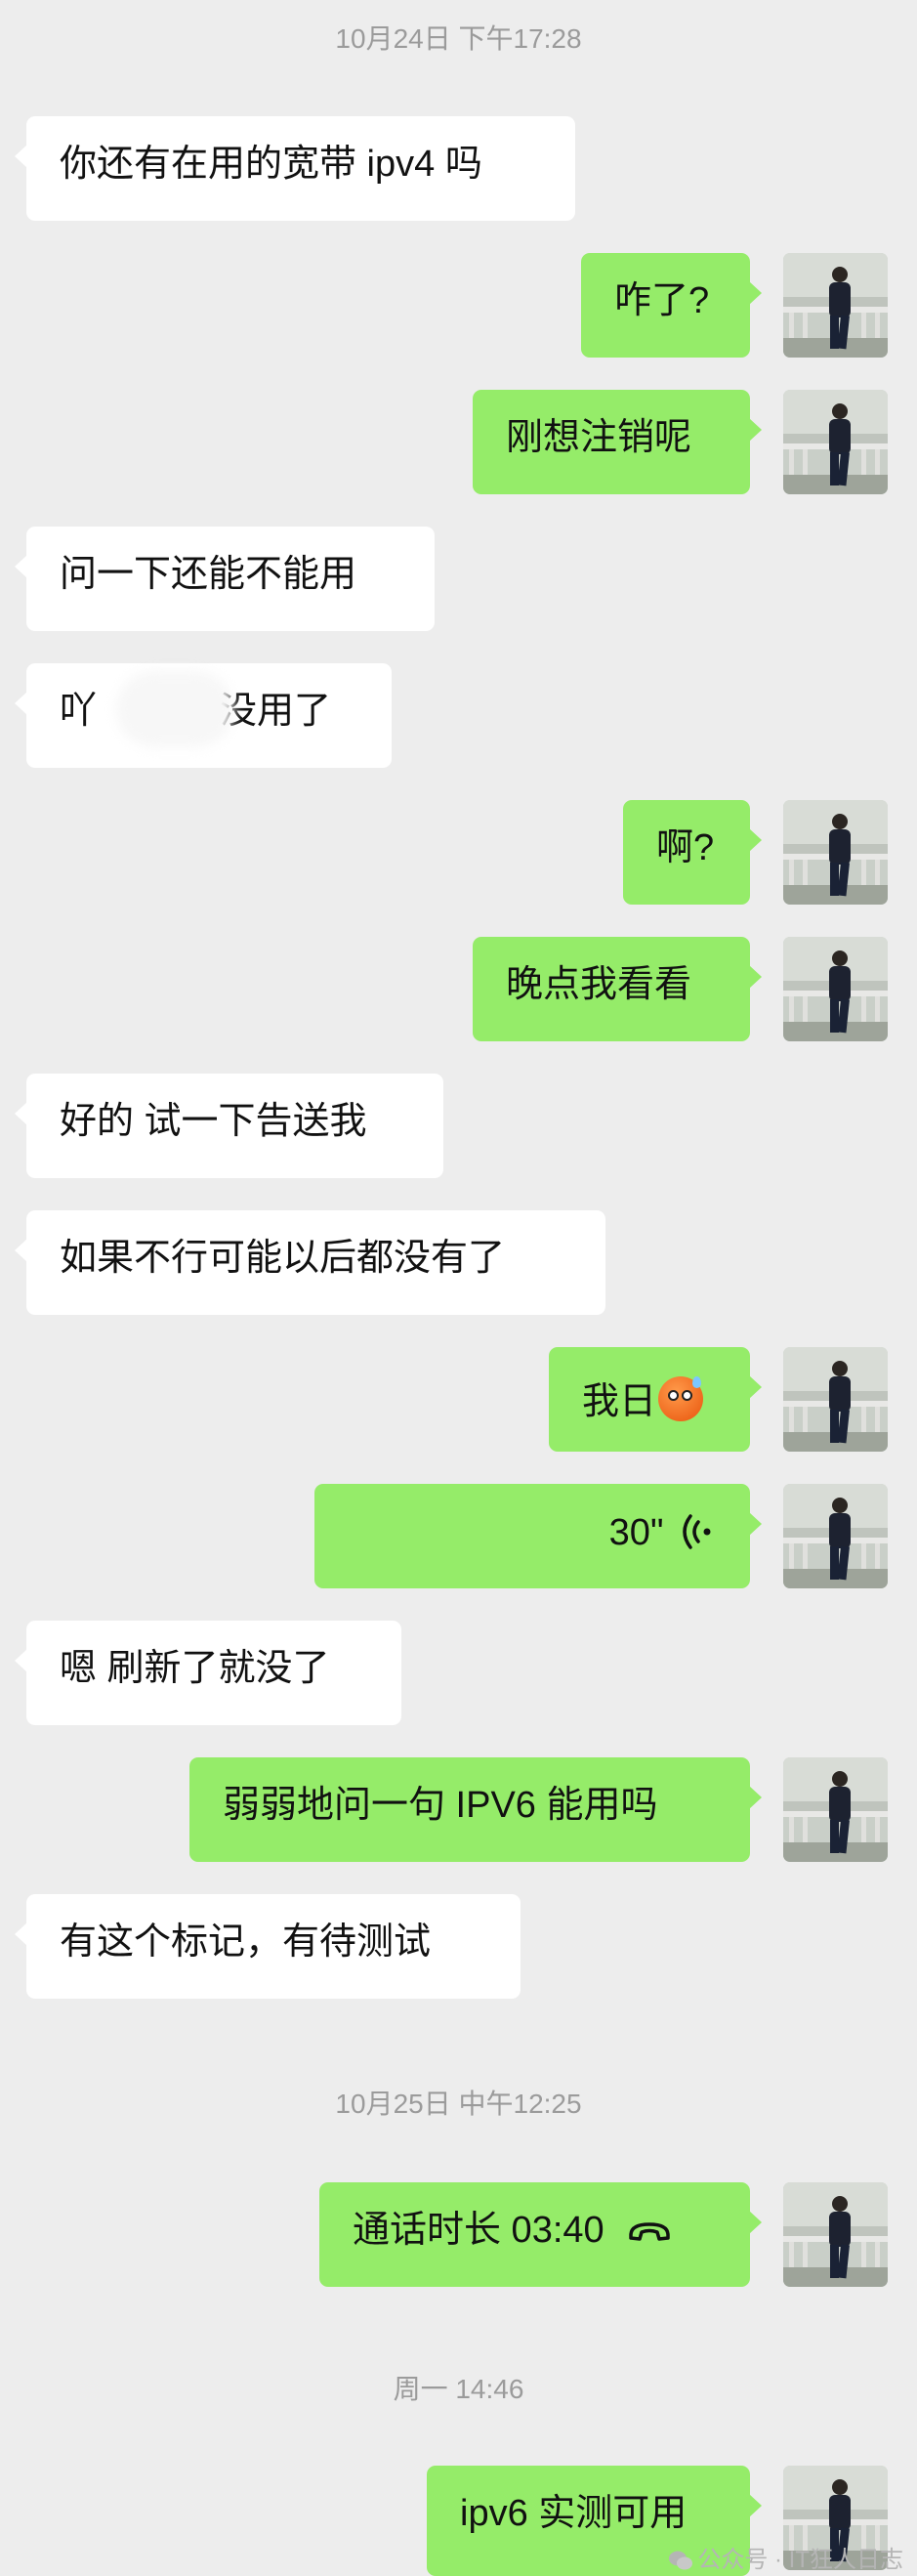  Describe the element at coordinates (276, 711) in the screenshot. I see `message-text-end: 没用了` at that location.